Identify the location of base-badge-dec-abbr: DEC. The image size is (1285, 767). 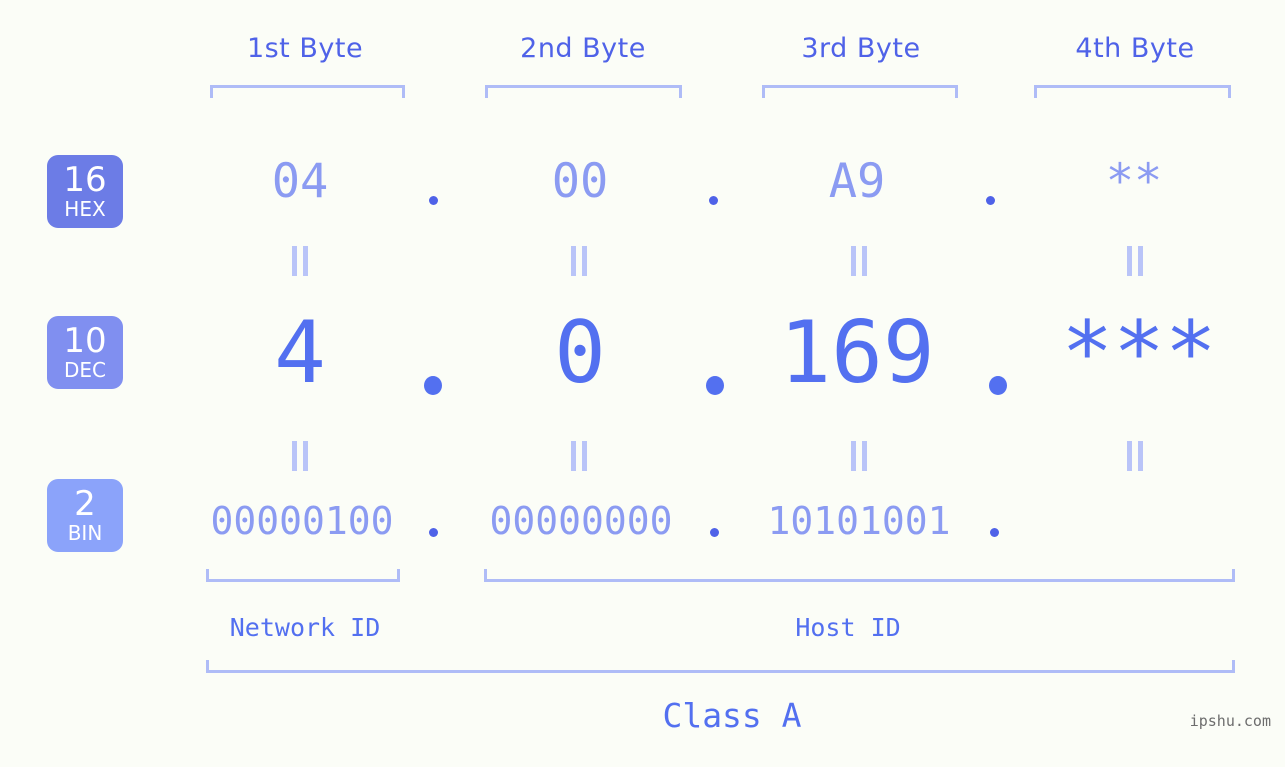
(84, 370).